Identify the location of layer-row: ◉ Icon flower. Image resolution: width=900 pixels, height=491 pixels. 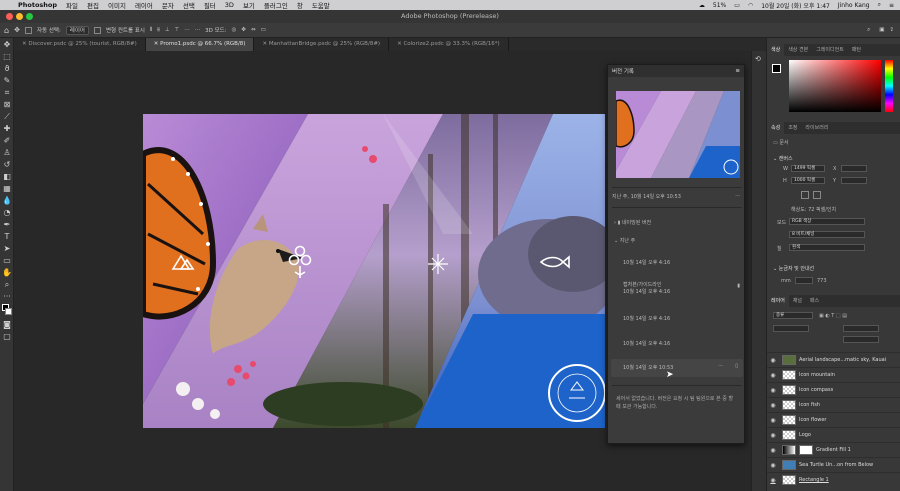
(833, 419).